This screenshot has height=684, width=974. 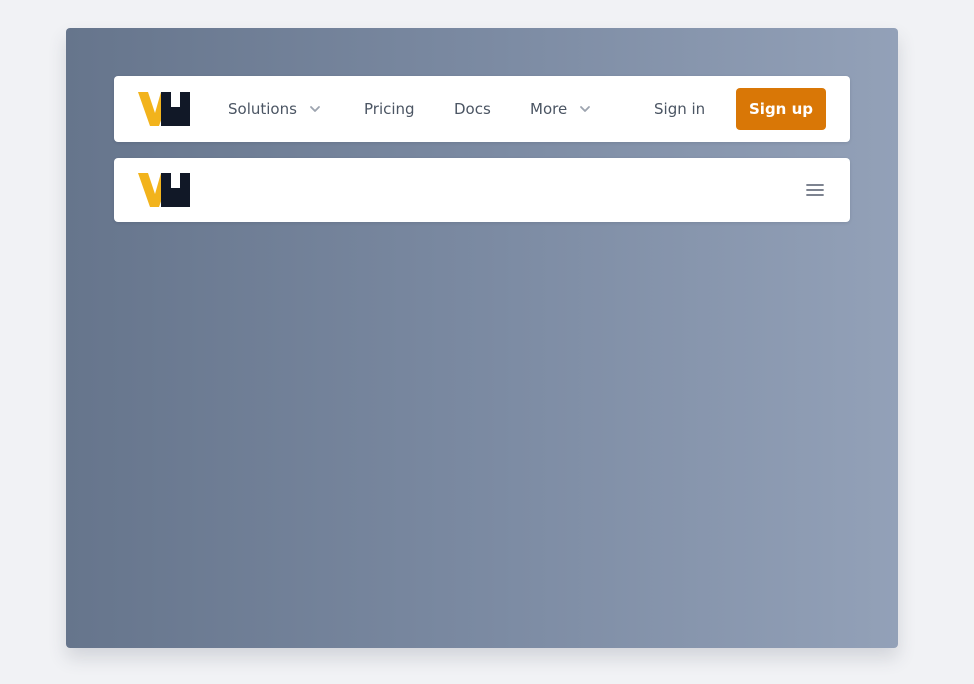 I want to click on sign-in-link: Sign in, so click(x=679, y=109).